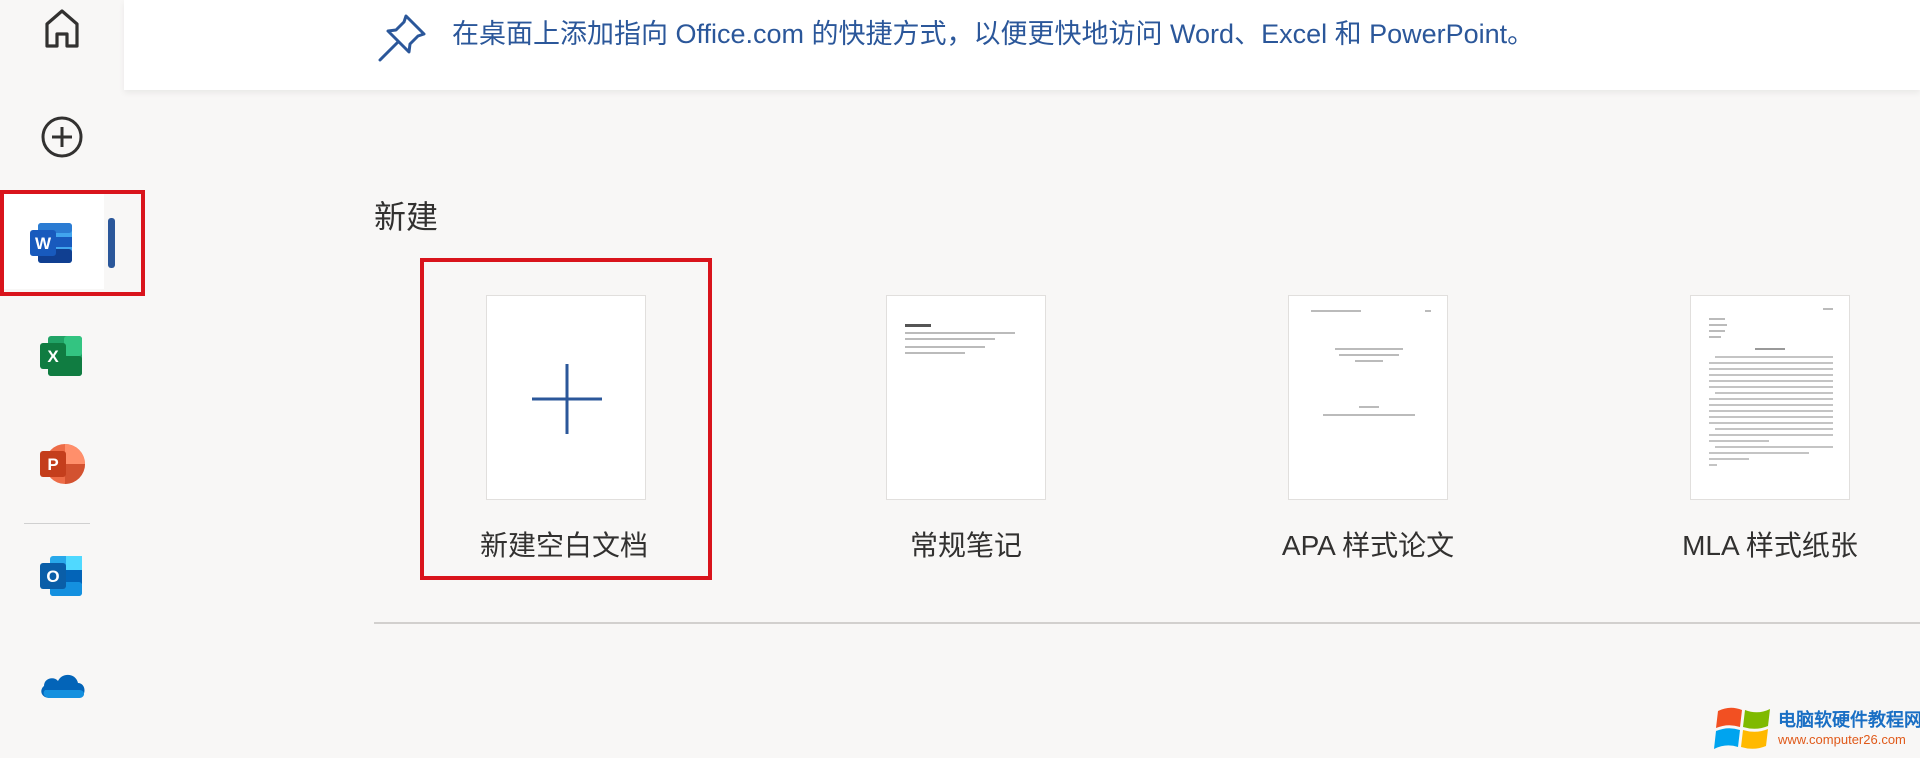  I want to click on excel-button: X, so click(62, 356).